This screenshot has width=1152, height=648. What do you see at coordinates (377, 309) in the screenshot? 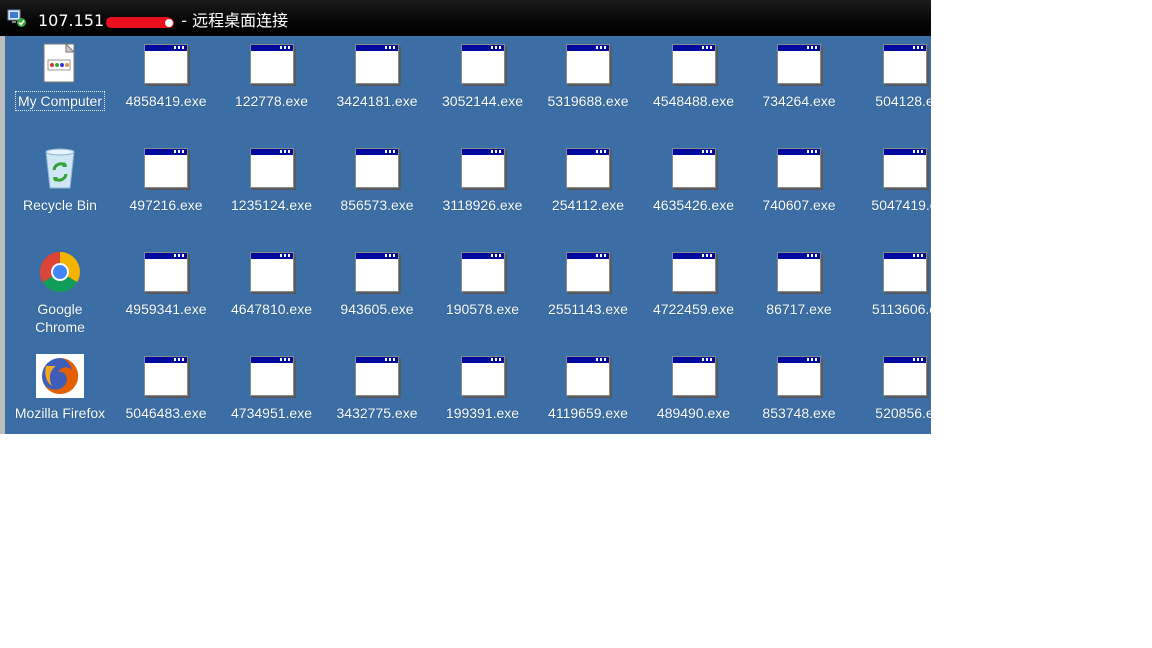
I see `desktop-icon-label: 943605.exe` at bounding box center [377, 309].